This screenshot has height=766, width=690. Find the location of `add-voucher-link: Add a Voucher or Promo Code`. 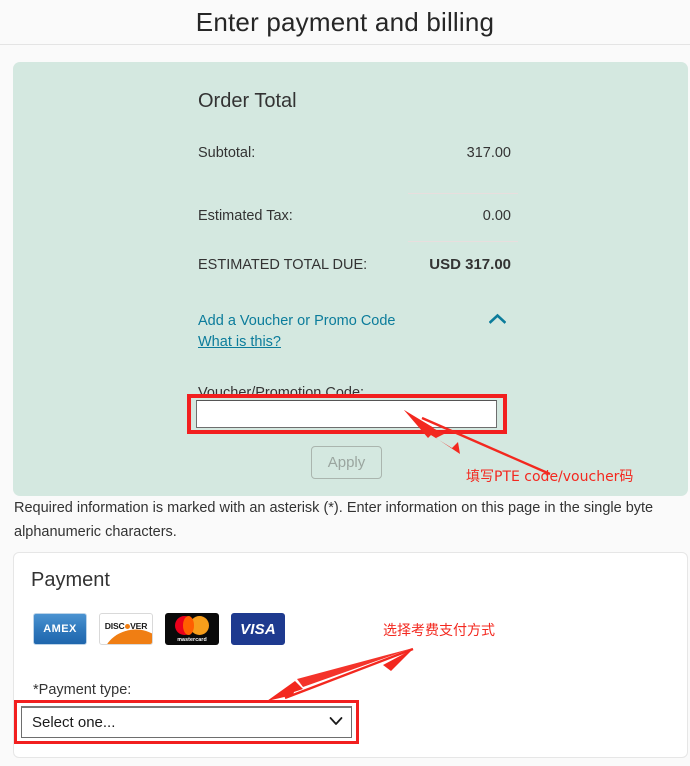

add-voucher-link: Add a Voucher or Promo Code is located at coordinates (358, 321).